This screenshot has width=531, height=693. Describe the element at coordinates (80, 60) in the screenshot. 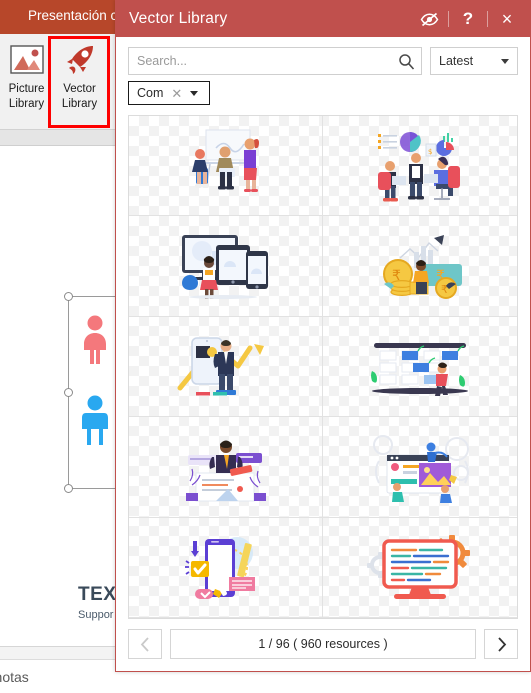

I see `rocket-icon` at that location.